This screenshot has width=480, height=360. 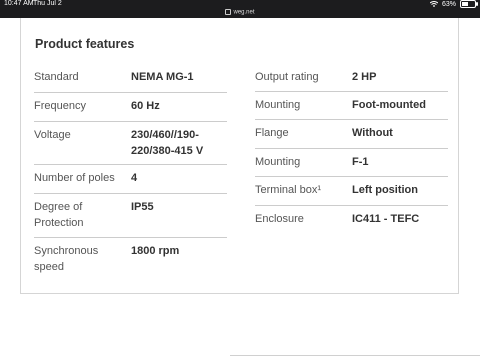 What do you see at coordinates (448, 4) in the screenshot?
I see `battery-percent: 63%` at bounding box center [448, 4].